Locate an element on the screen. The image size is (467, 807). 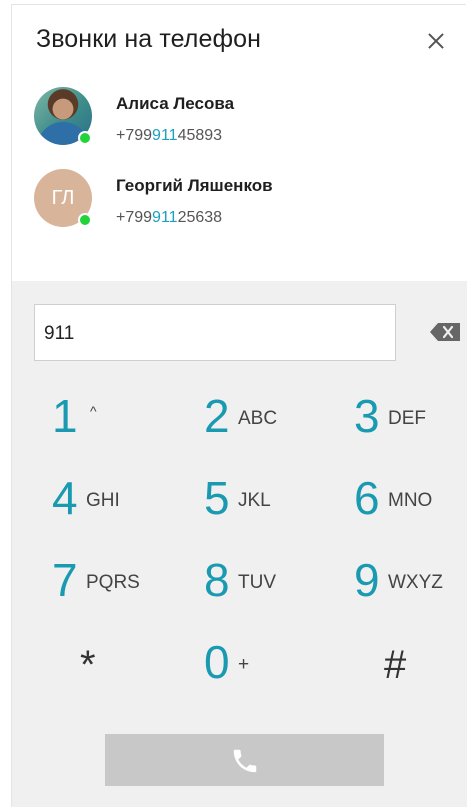
contact-phone: +79991145893 is located at coordinates (169, 135).